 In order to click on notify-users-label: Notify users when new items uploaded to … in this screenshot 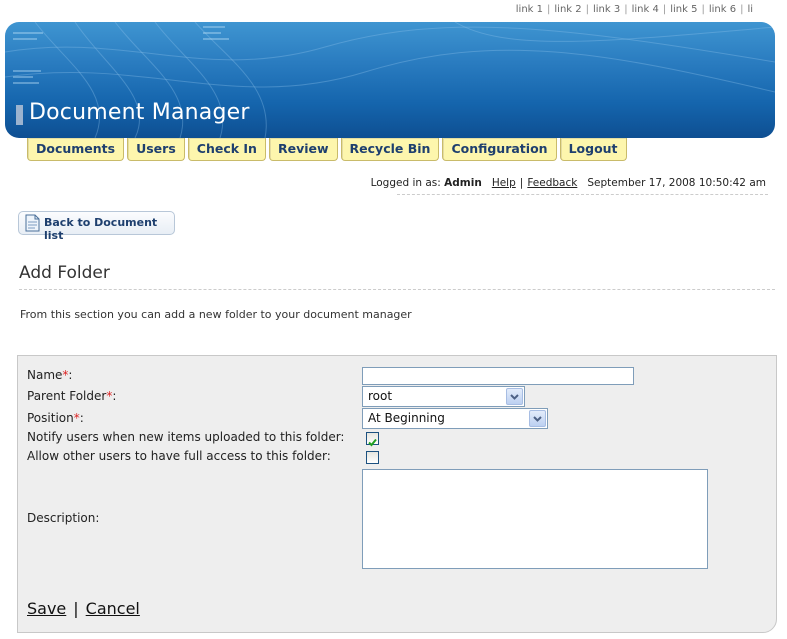, I will do `click(186, 437)`.